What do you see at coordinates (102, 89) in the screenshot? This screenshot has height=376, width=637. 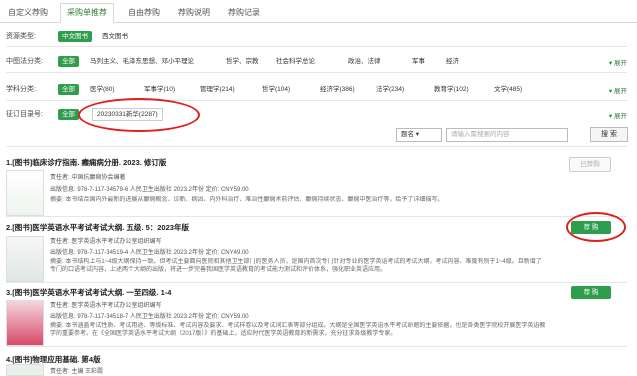 I see `disc-medicine: 医学(80)` at bounding box center [102, 89].